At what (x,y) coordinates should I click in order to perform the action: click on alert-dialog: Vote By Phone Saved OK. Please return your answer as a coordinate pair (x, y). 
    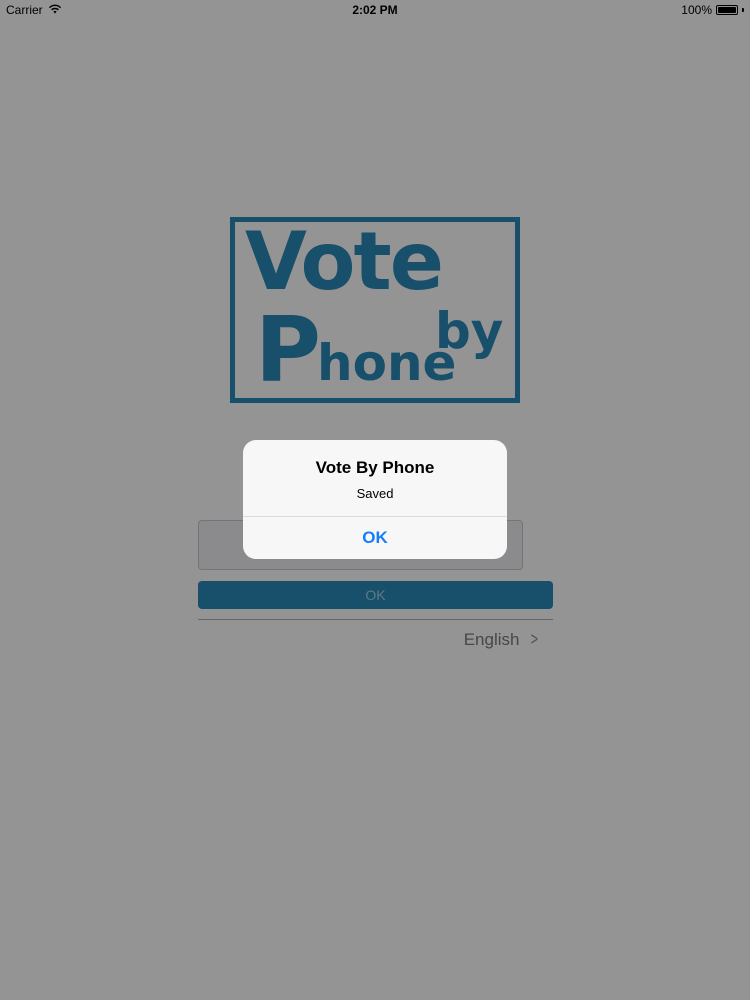
    Looking at the image, I should click on (375, 499).